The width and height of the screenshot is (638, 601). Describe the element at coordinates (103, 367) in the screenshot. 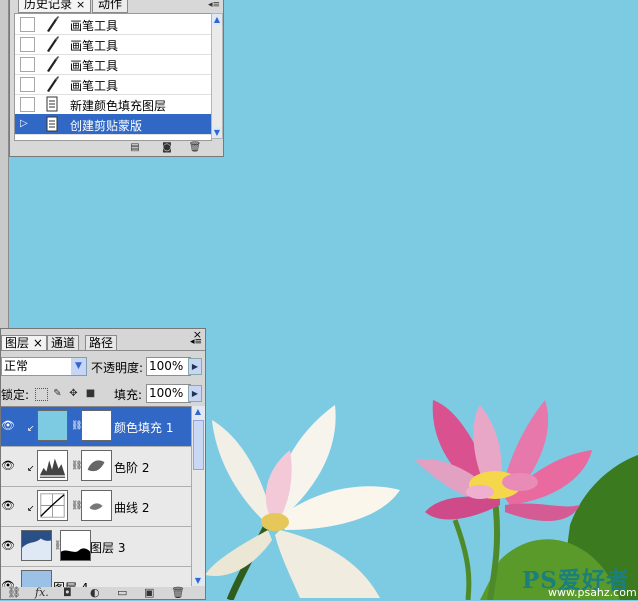

I see `blend-row: 正常 ▼ 不透明度: 100% ▶` at that location.